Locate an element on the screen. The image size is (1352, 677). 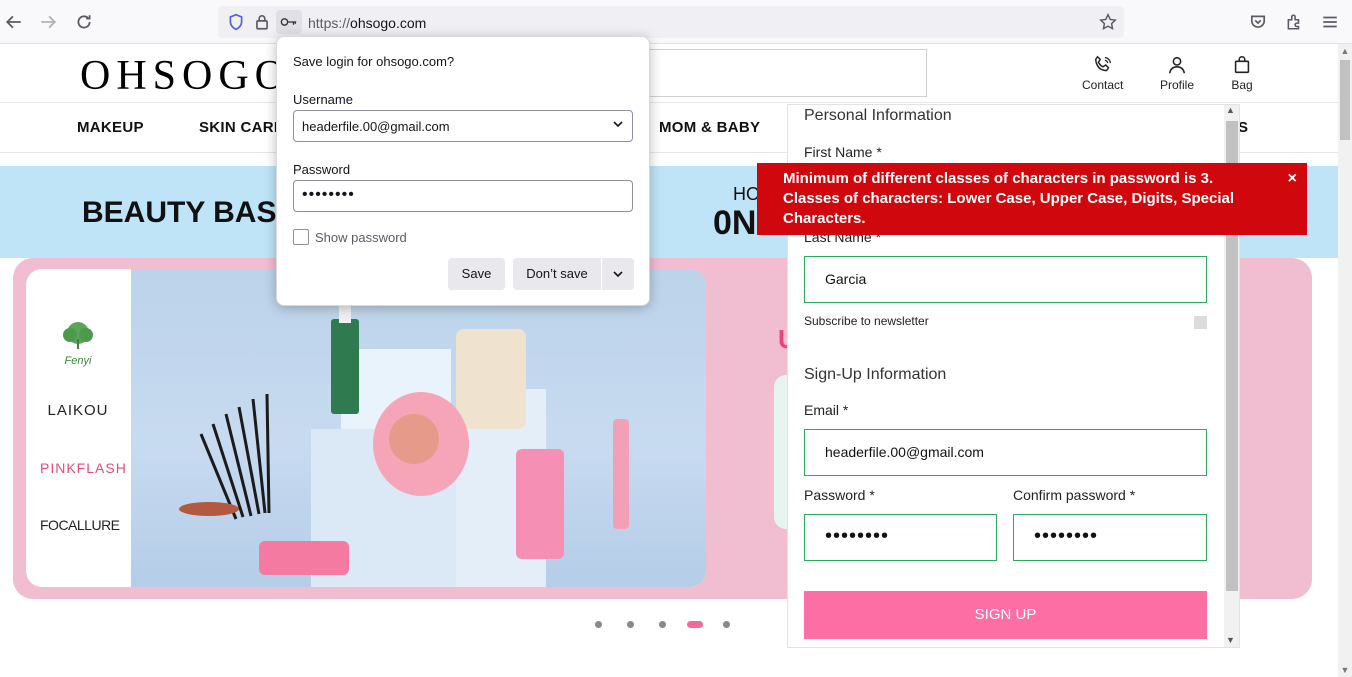
show-password-label: Show password is located at coordinates (361, 237).